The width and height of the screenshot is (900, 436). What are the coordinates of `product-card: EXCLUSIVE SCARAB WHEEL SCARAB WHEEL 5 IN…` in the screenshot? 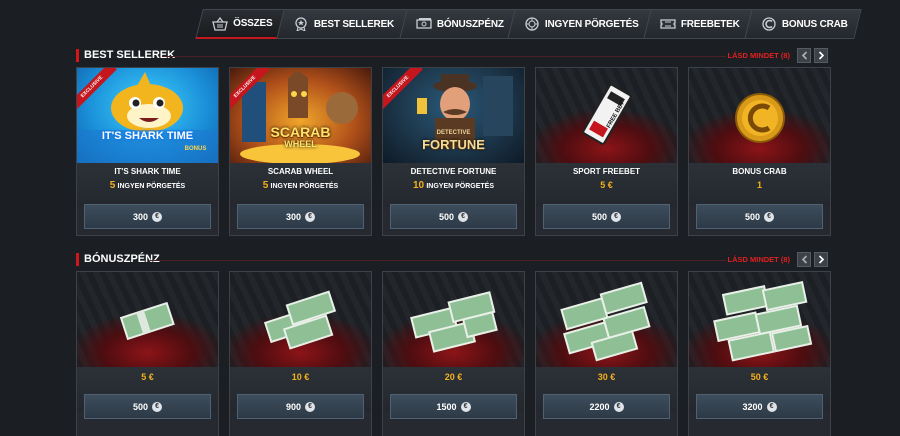 It's located at (300, 151).